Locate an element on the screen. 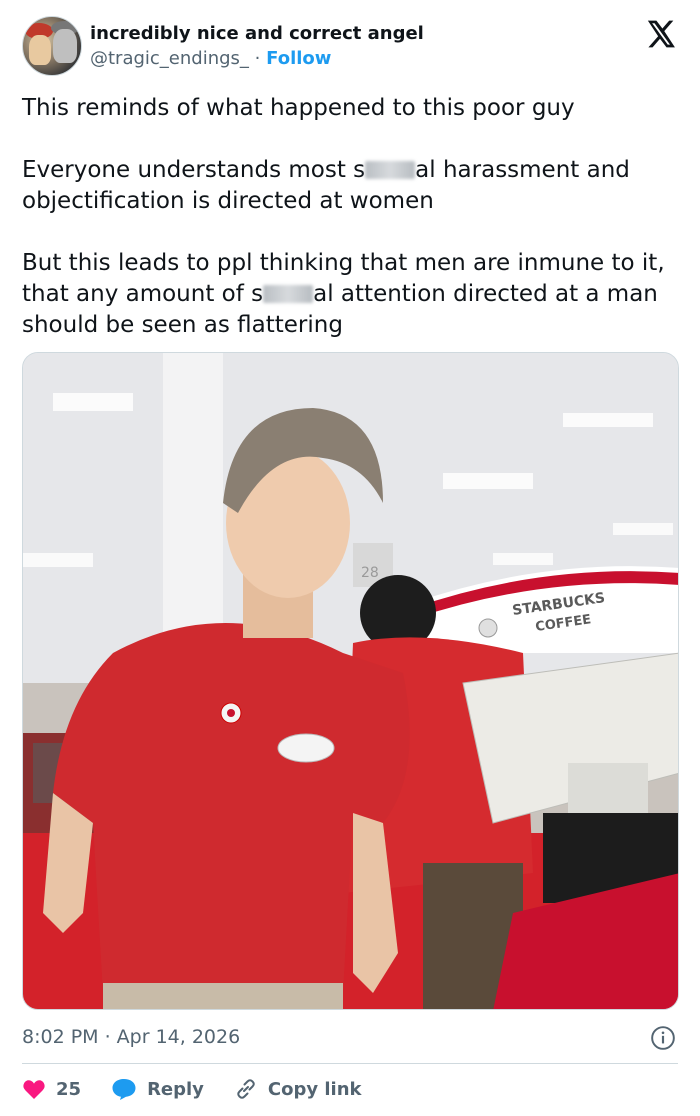 The image size is (700, 1116). x-logo-icon is located at coordinates (660, 34).